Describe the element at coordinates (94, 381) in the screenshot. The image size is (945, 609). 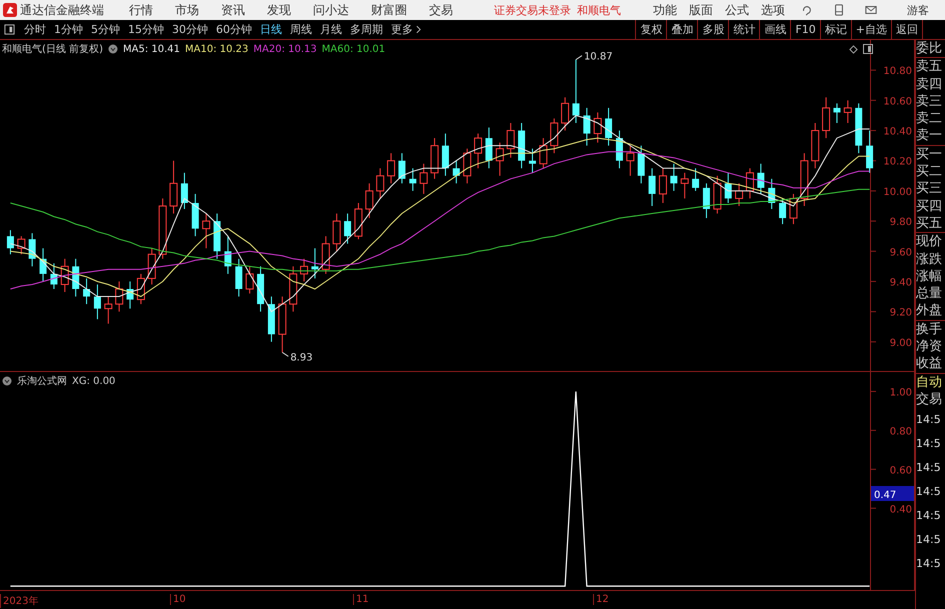
I see `indicator-reading: XG: 0.00` at that location.